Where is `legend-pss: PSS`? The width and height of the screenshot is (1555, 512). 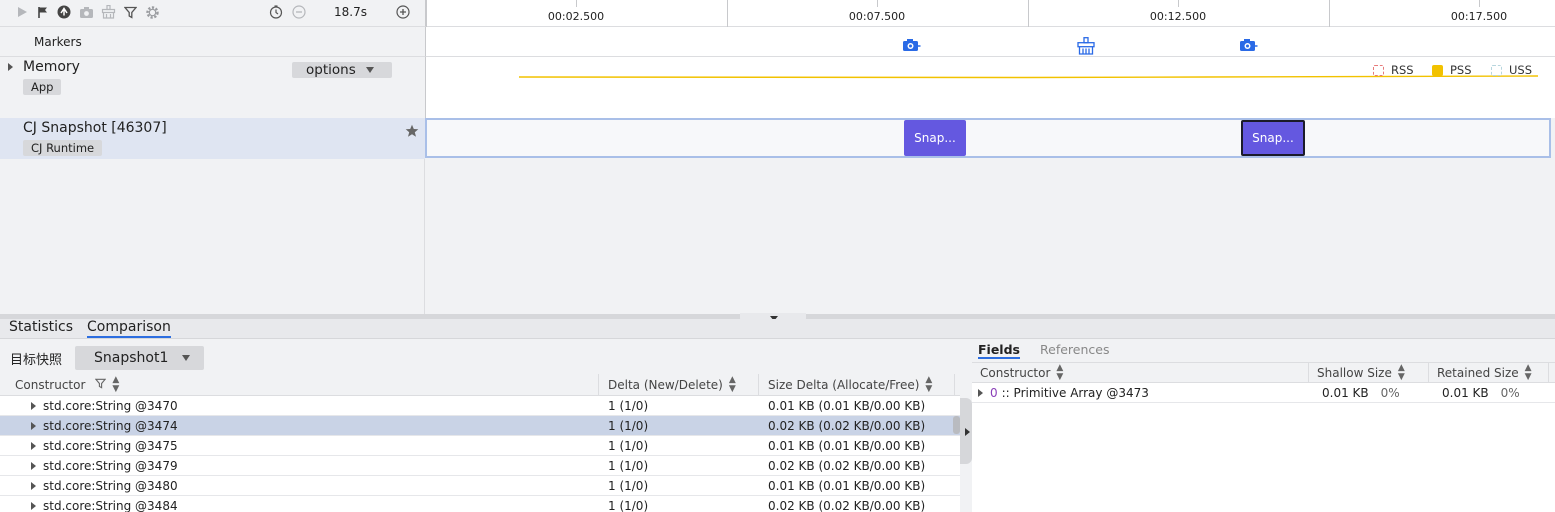
legend-pss: PSS is located at coordinates (1452, 70).